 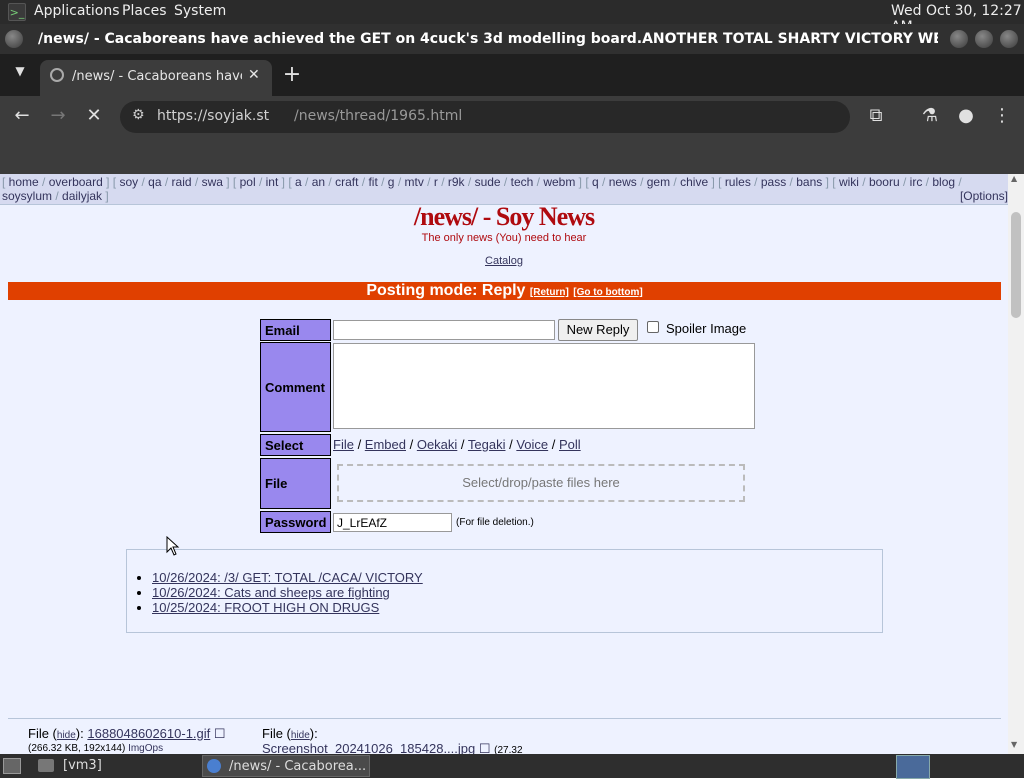 What do you see at coordinates (58, 115) in the screenshot?
I see `forward-icon: →` at bounding box center [58, 115].